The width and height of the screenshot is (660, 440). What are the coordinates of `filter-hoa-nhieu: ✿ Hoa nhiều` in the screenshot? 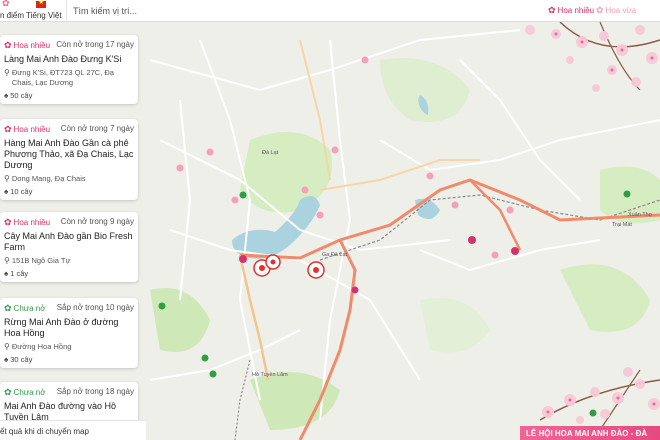 It's located at (571, 10).